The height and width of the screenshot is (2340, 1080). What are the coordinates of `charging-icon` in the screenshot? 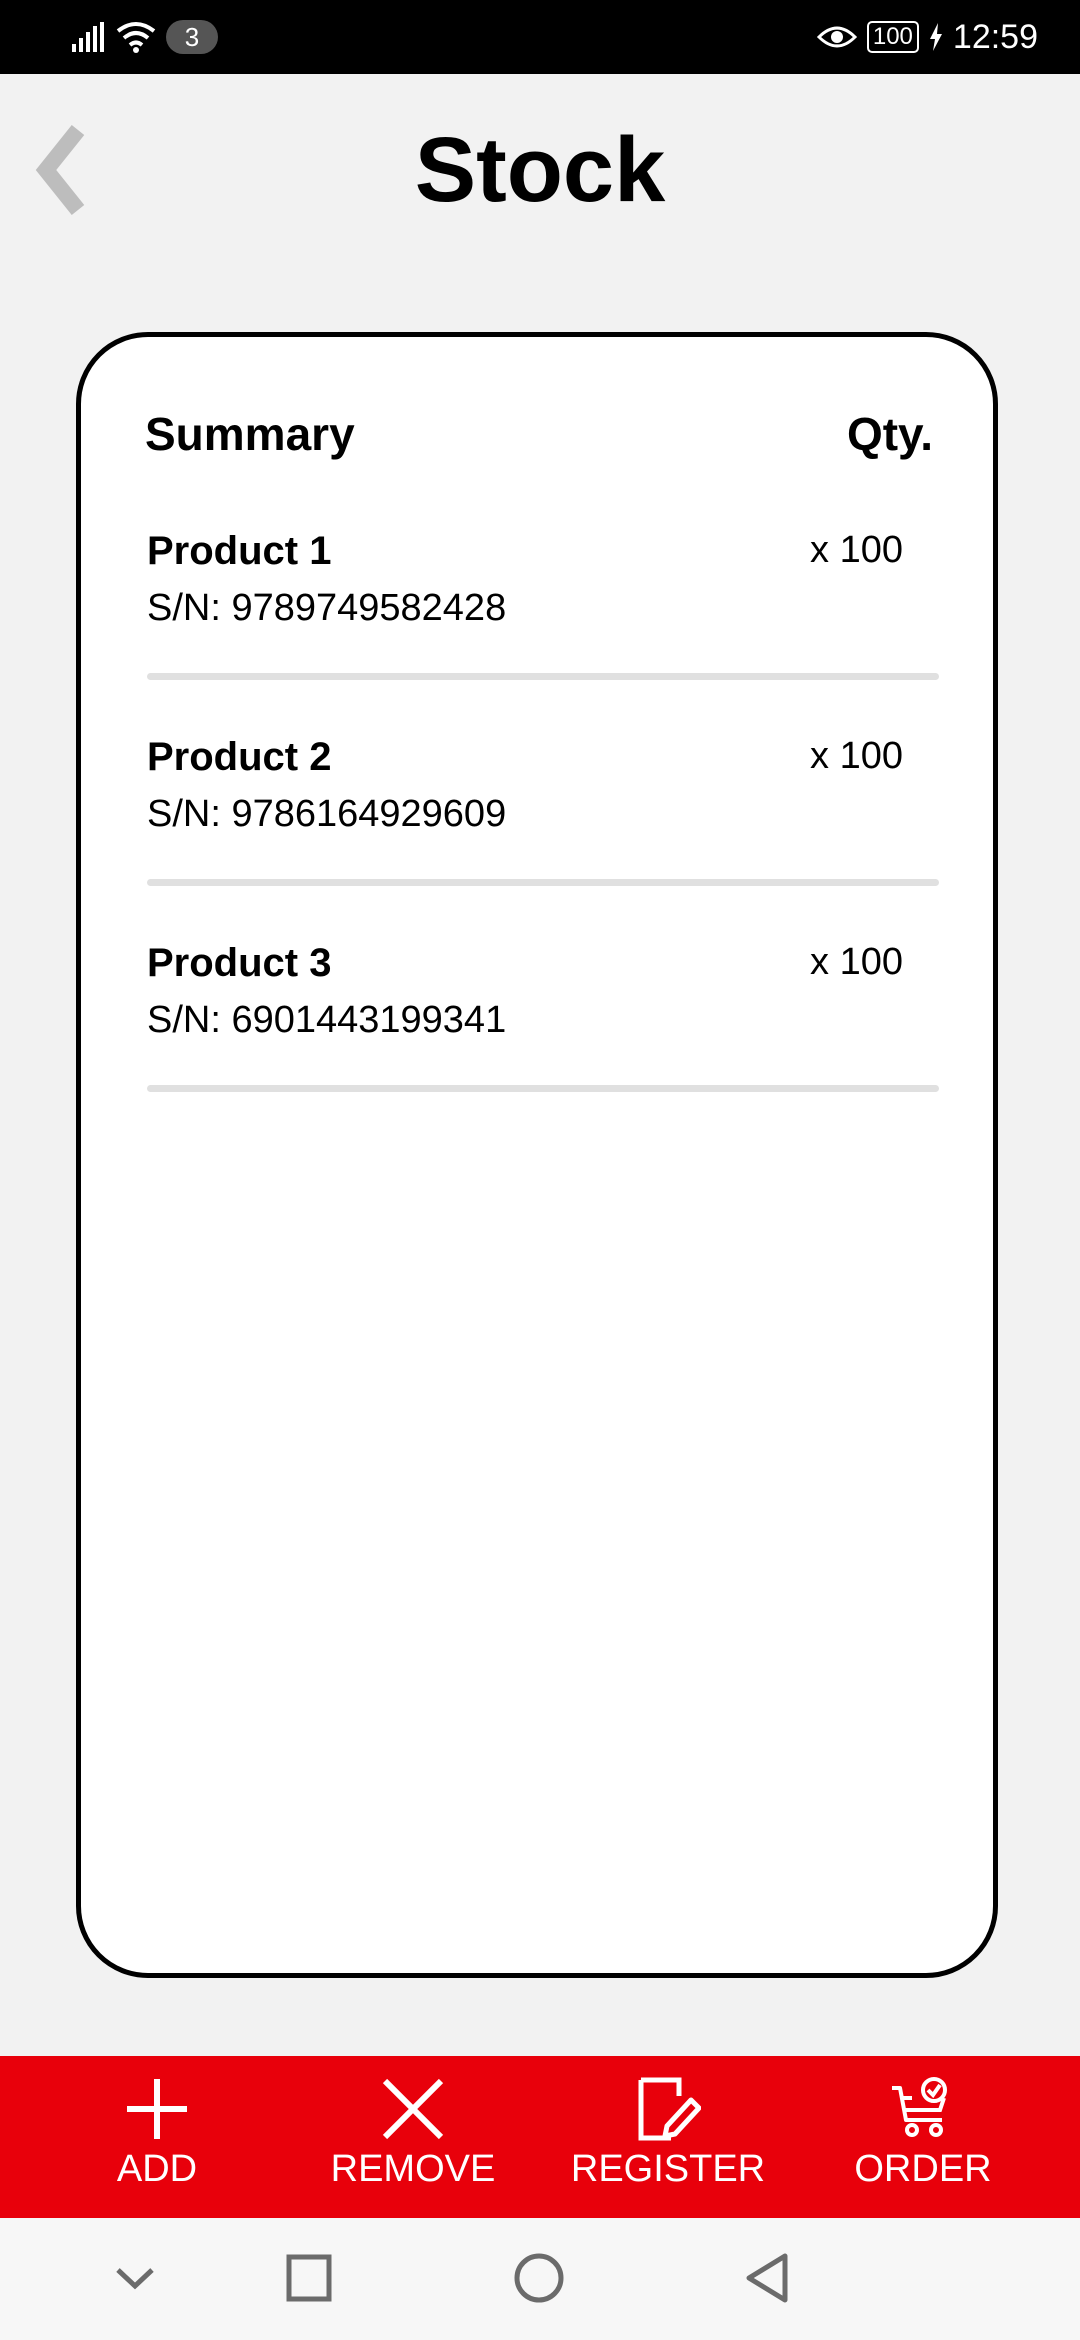 It's located at (935, 37).